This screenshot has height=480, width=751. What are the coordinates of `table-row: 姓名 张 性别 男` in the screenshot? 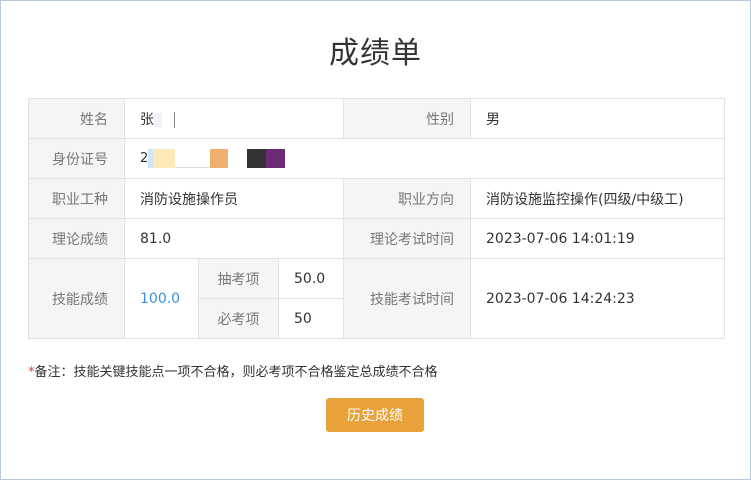 It's located at (376, 118).